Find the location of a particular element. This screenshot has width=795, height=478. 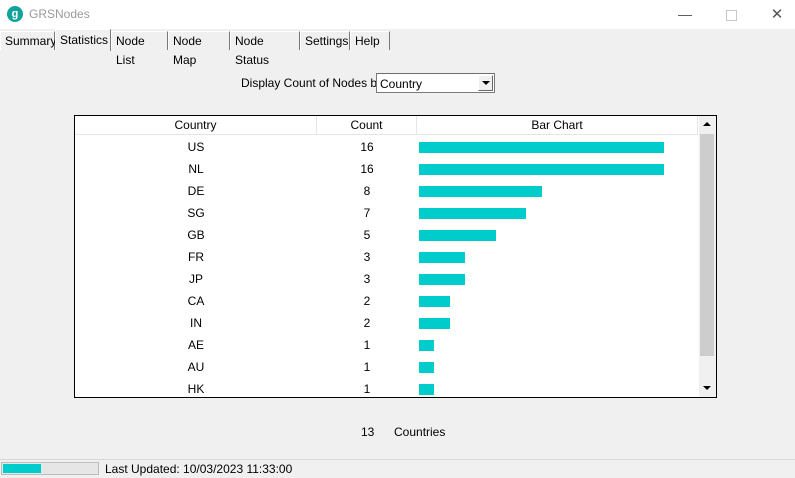

close-button: ✕ is located at coordinates (774, 14).